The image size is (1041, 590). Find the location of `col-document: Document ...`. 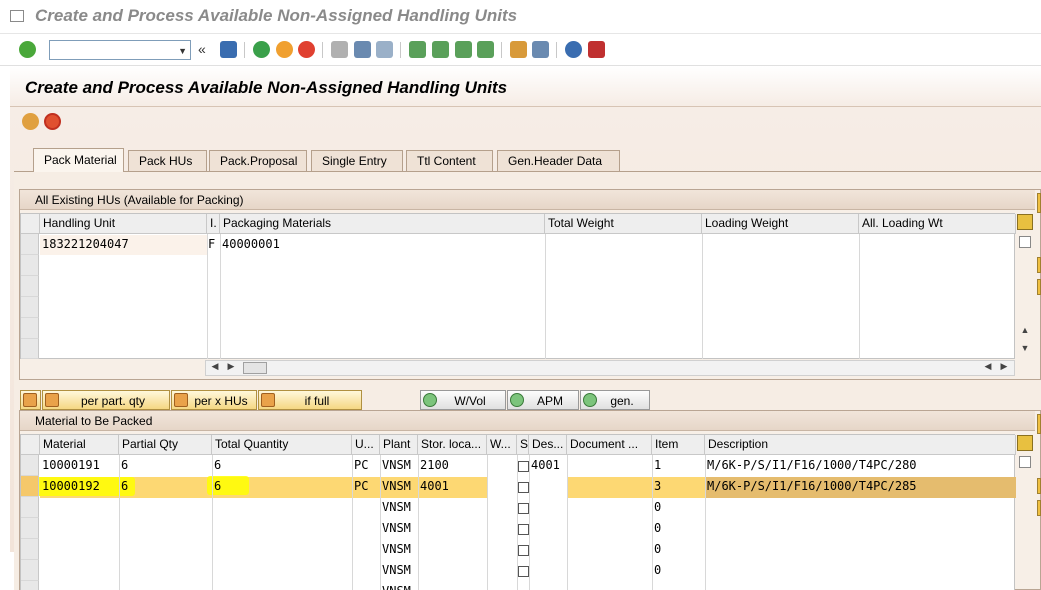

col-document: Document ... is located at coordinates (609, 445).